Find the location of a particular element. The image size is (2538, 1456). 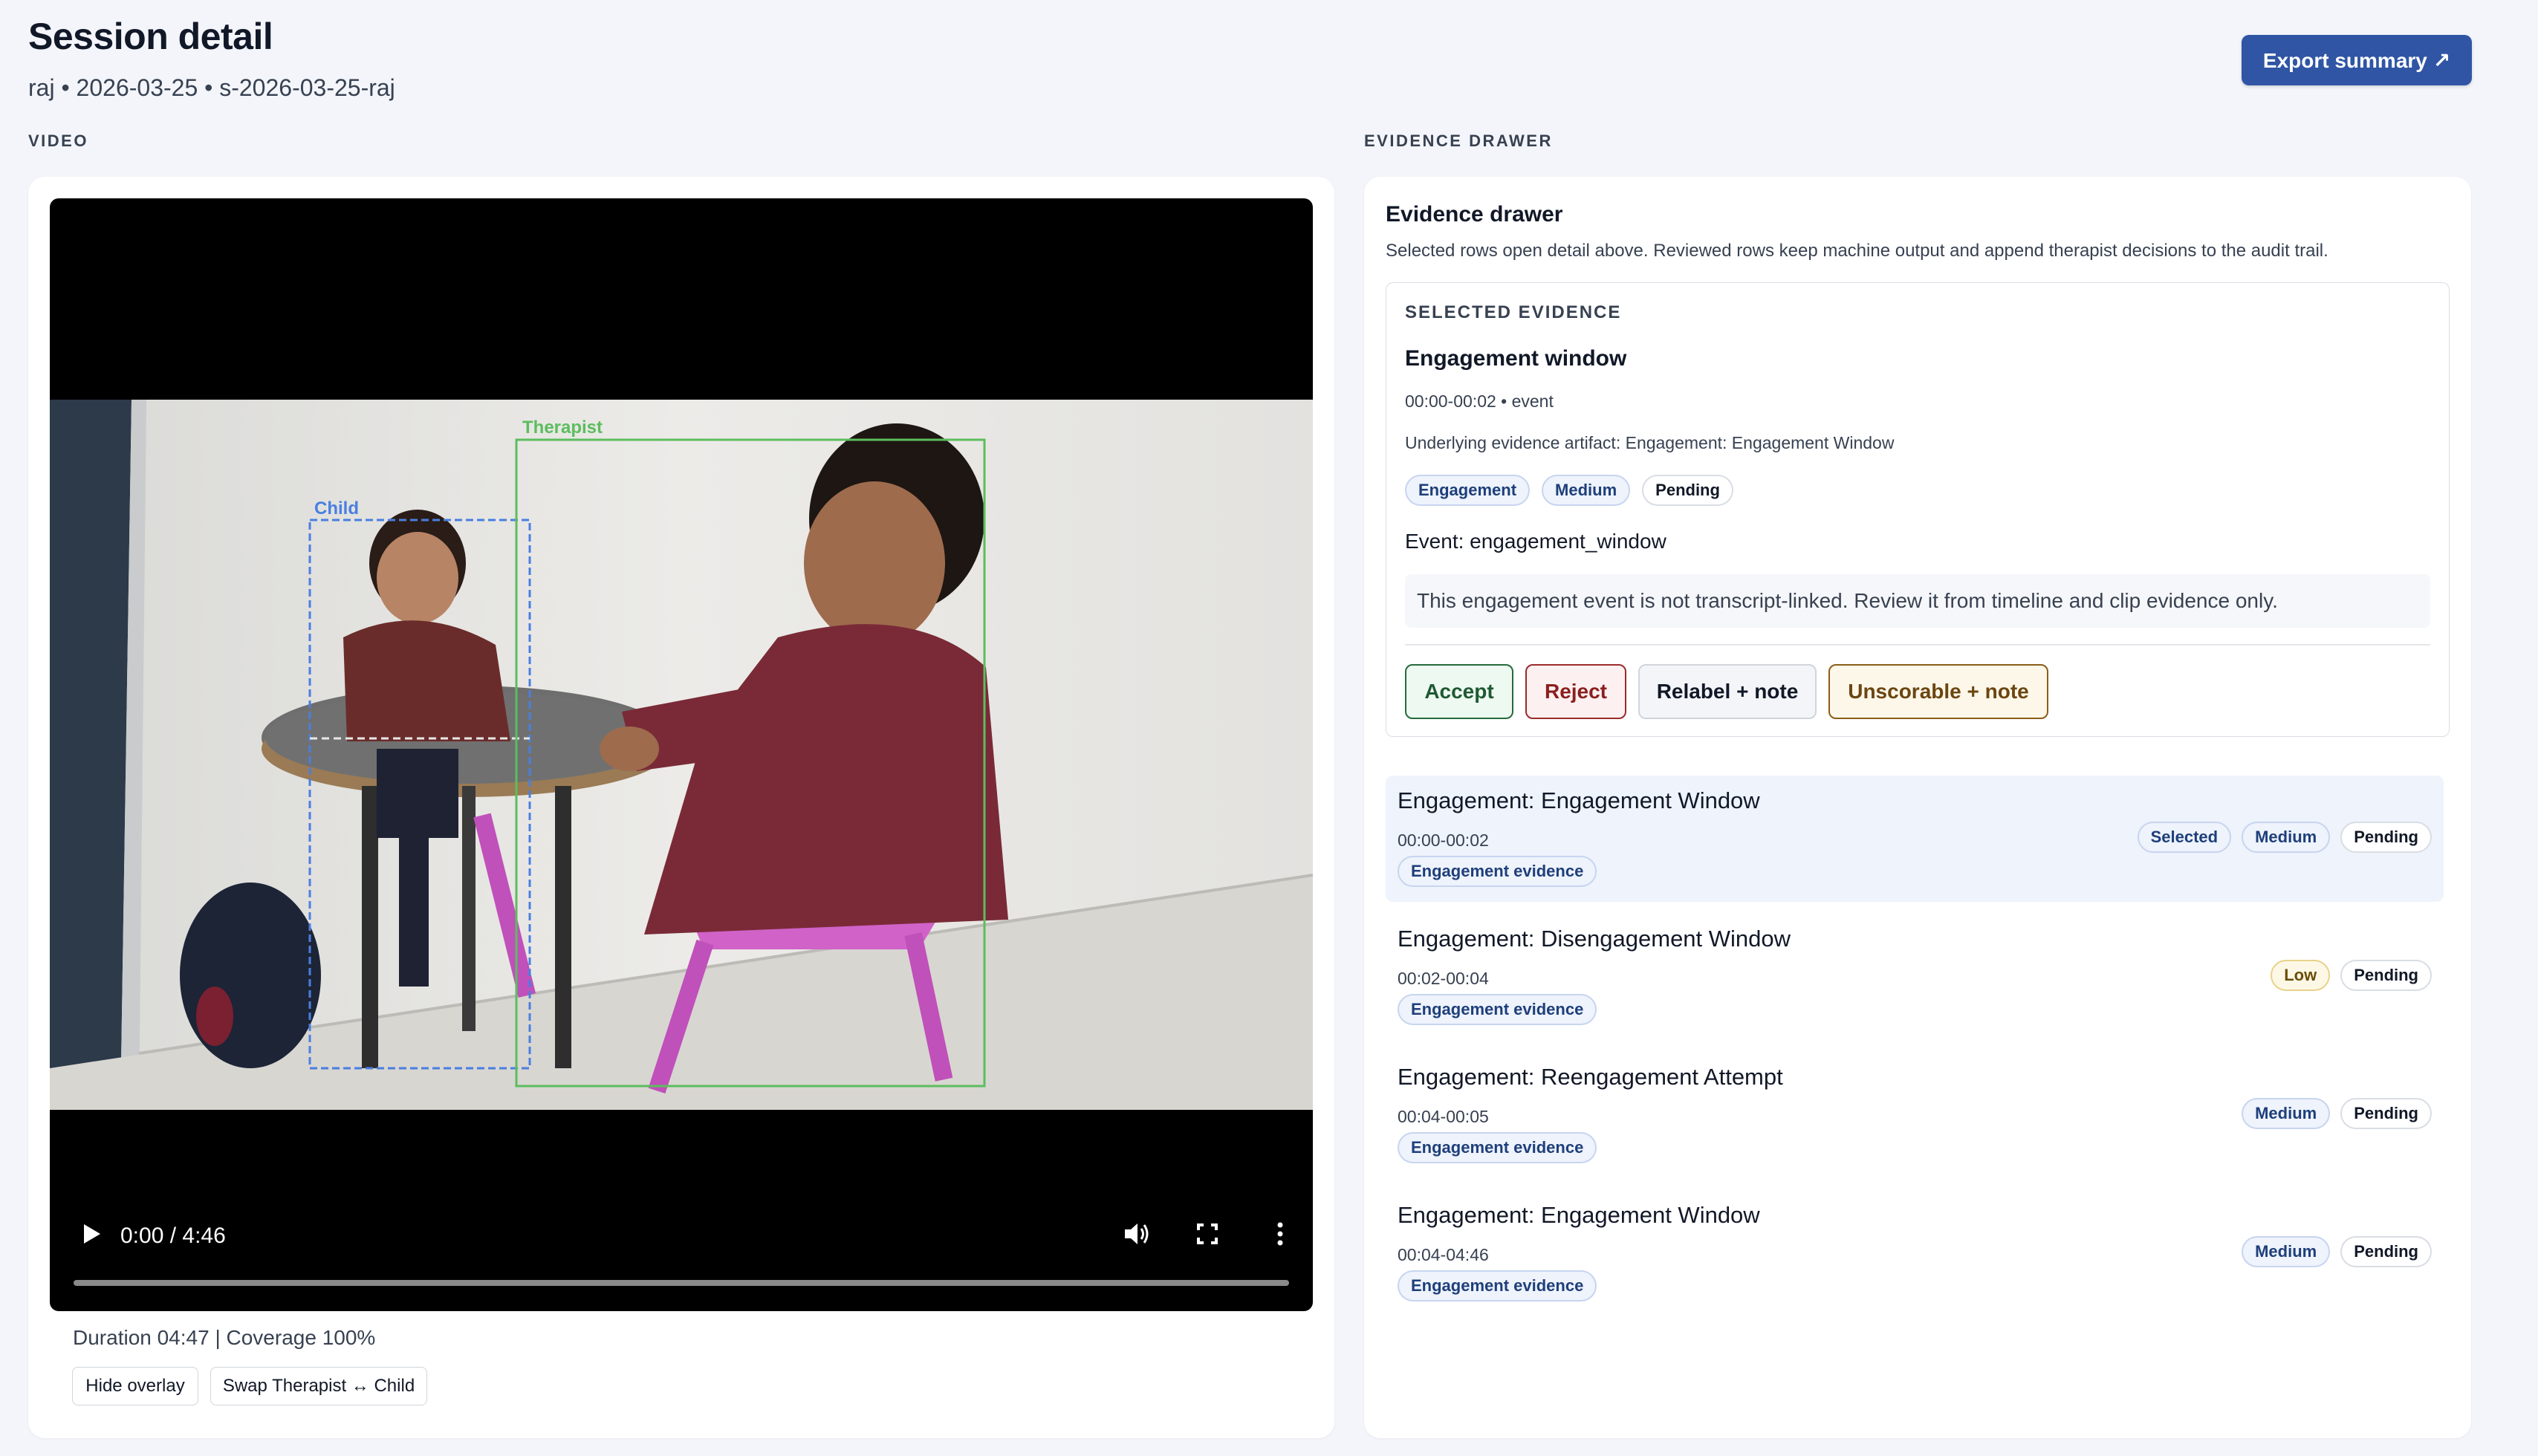

evidence-row-time: 00:02-00:04 is located at coordinates (1443, 979).